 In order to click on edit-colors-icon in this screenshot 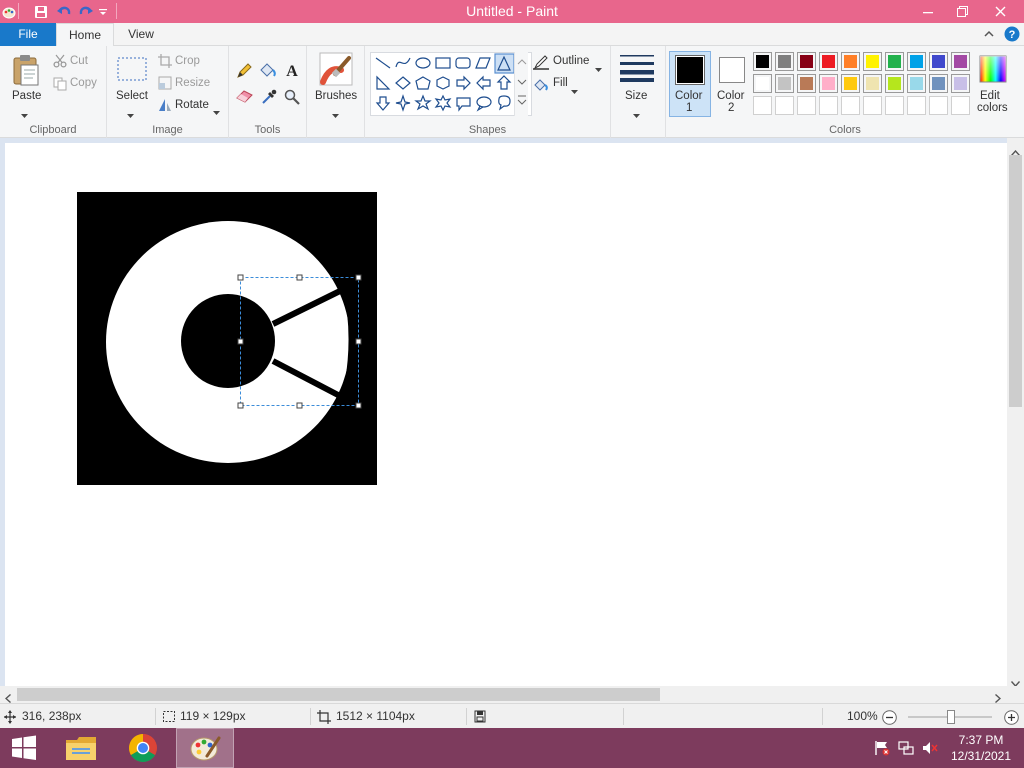, I will do `click(993, 71)`.